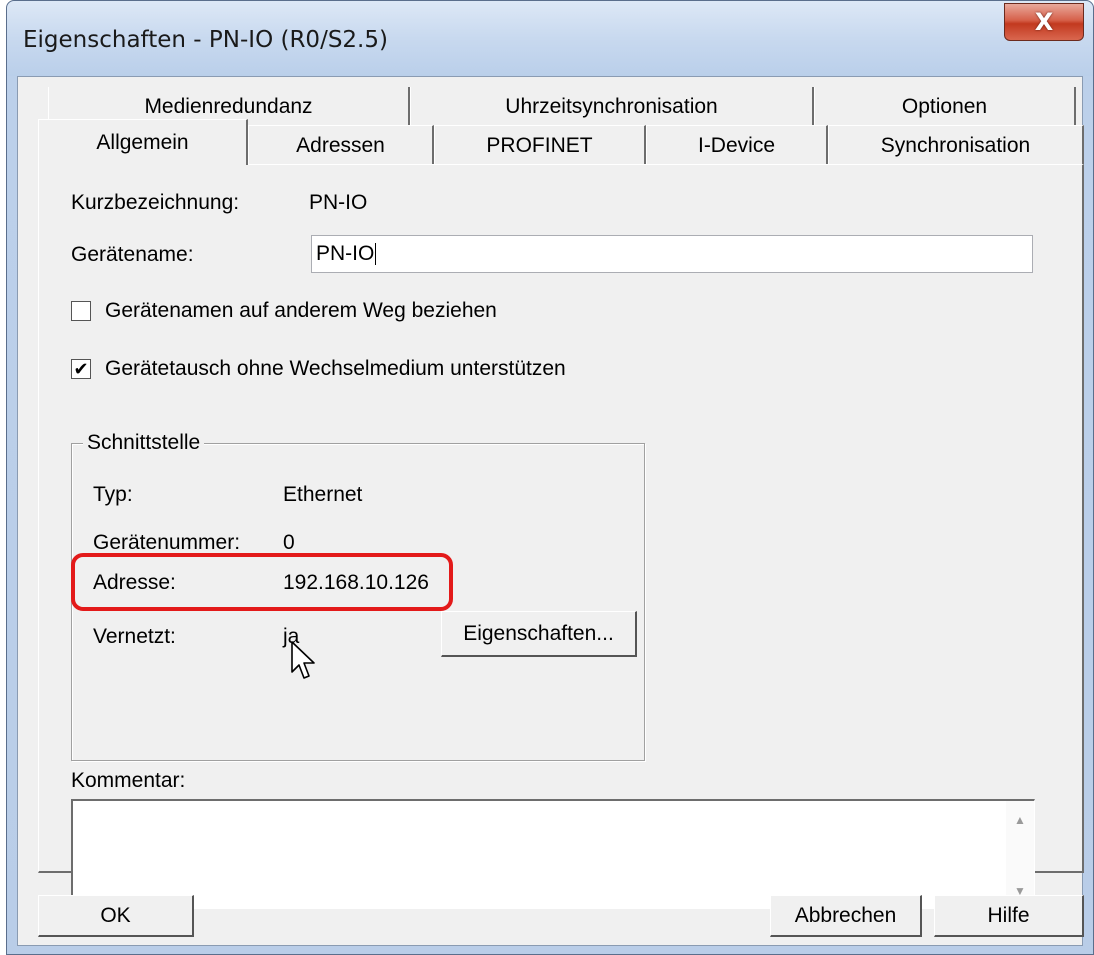 This screenshot has height=955, width=1094. I want to click on tab-profinet: PROFINET, so click(540, 145).